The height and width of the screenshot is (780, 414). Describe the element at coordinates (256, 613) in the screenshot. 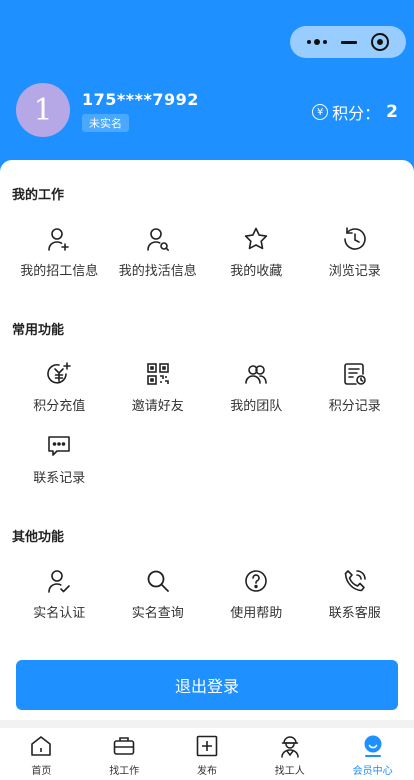

I see `menu-item-label: 使用帮助` at that location.